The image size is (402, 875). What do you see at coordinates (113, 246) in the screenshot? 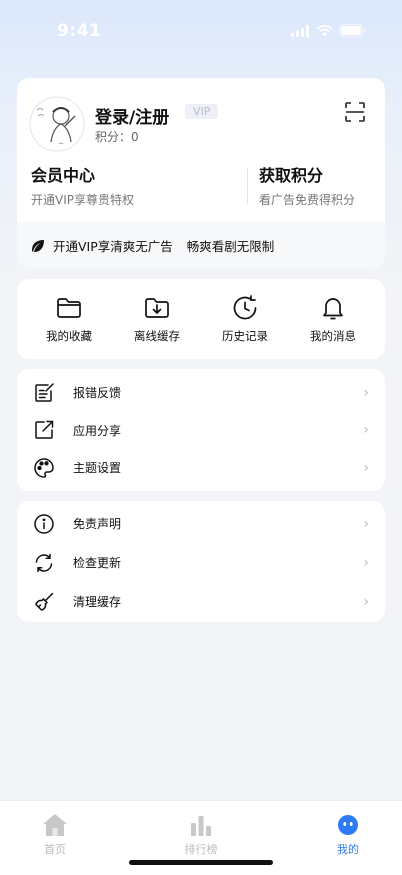
I see `banner-text-1: 开通VIP享清爽无广告` at bounding box center [113, 246].